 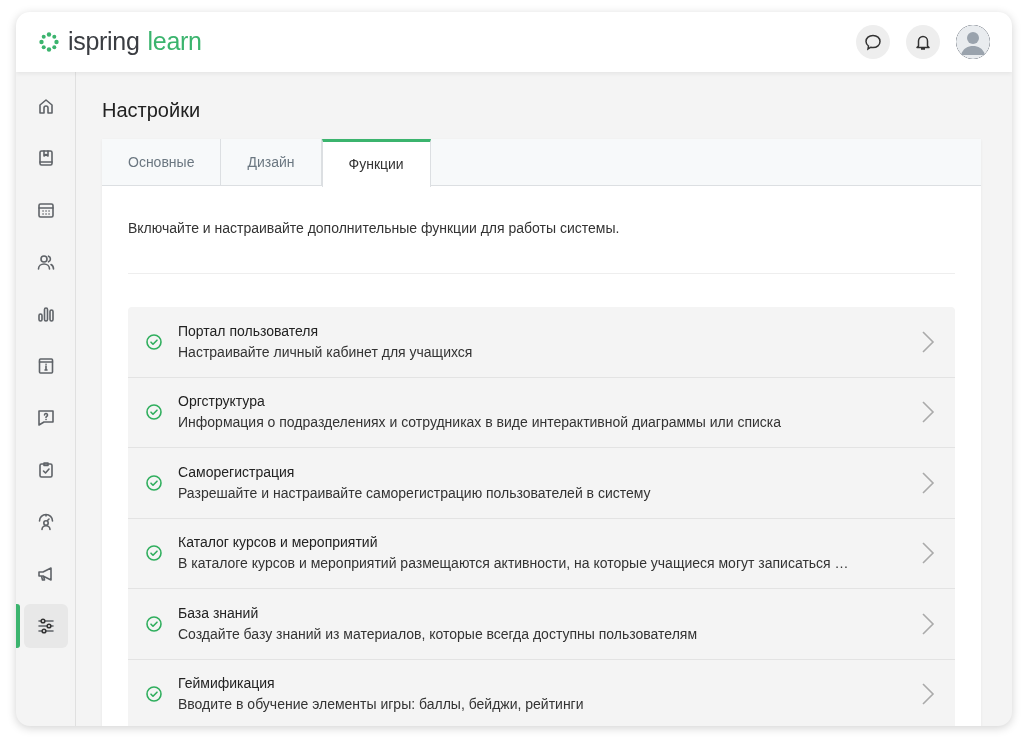 I want to click on feature-description: Создайте базу знаний из материалов, которые всегда доступны пользователям, so click(x=438, y=634).